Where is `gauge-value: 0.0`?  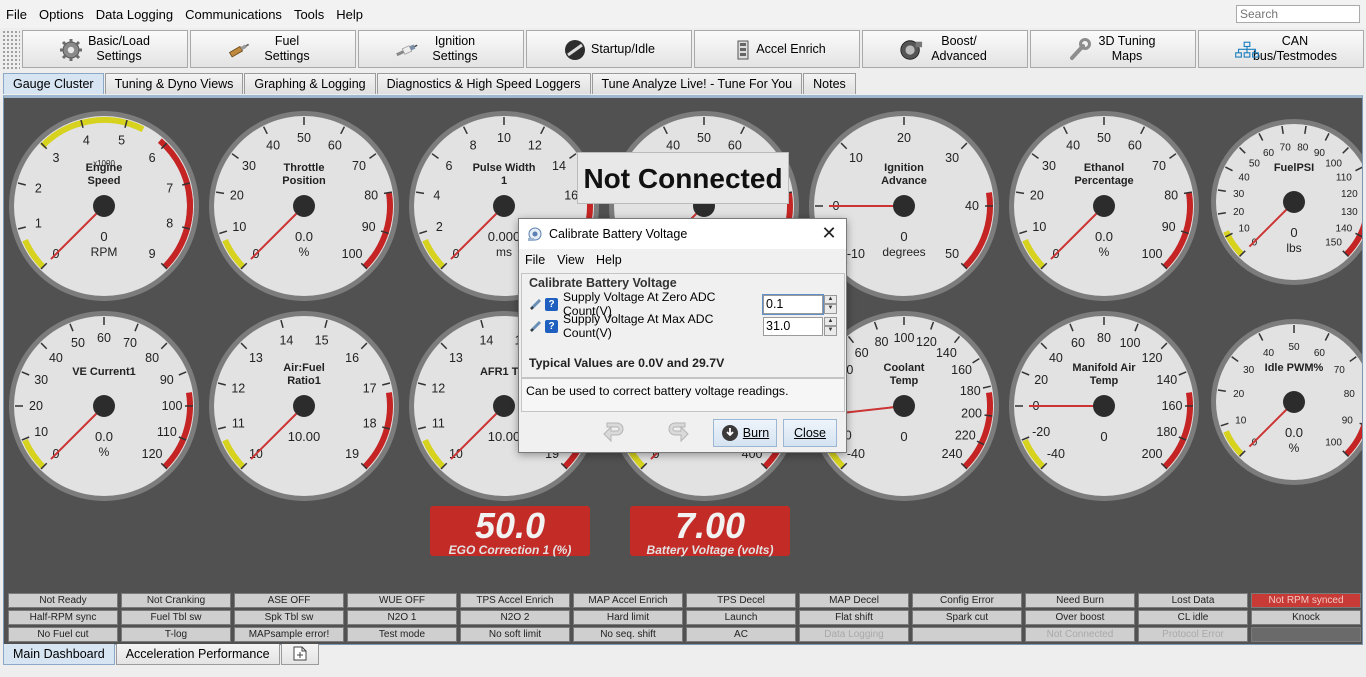
gauge-value: 0.0 is located at coordinates (1104, 236).